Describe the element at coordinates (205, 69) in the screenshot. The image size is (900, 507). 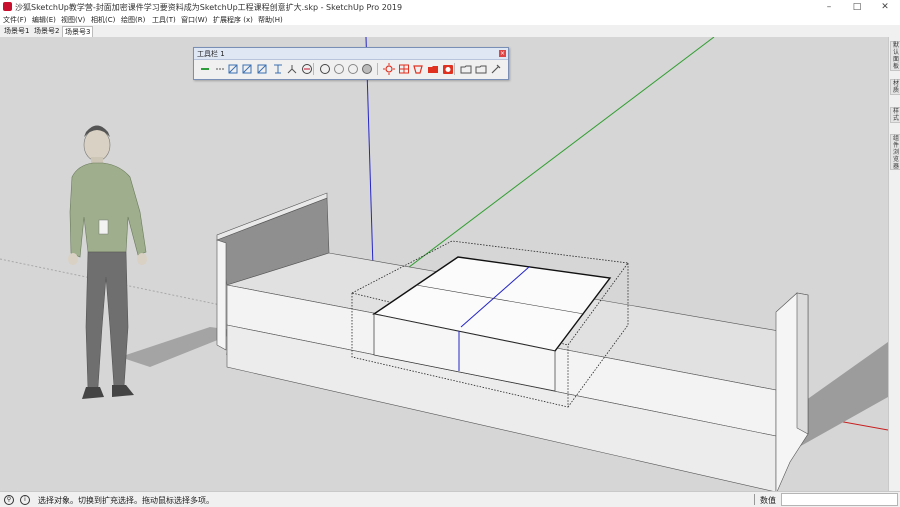
I see `select-icon` at that location.